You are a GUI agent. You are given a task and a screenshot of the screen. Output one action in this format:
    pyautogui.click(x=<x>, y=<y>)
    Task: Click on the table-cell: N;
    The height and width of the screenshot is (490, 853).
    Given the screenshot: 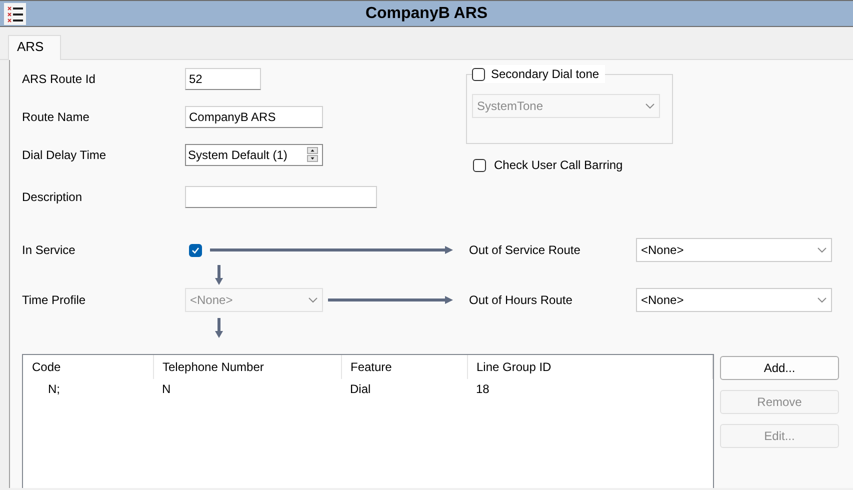 What is the action you would take?
    pyautogui.click(x=88, y=389)
    